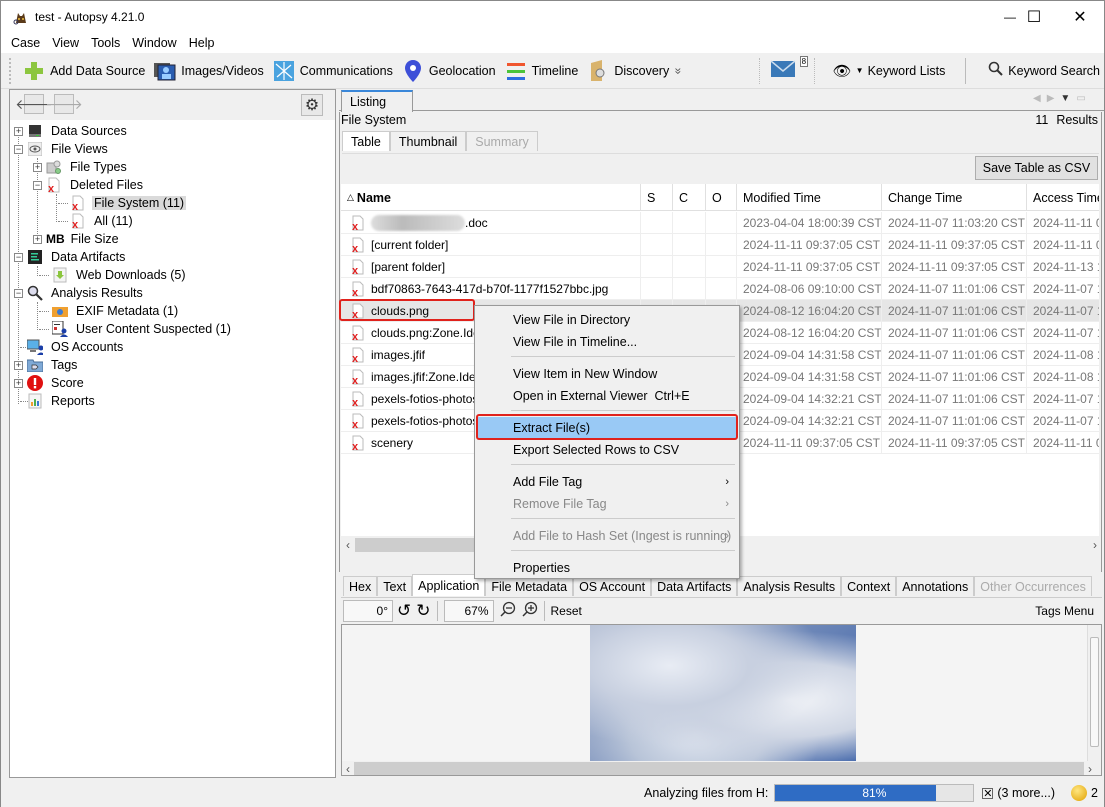 Image resolution: width=1105 pixels, height=807 pixels. I want to click on menu-item-export-selected-rows-to-csv: Export Selected Rows to CSV, so click(607, 450).